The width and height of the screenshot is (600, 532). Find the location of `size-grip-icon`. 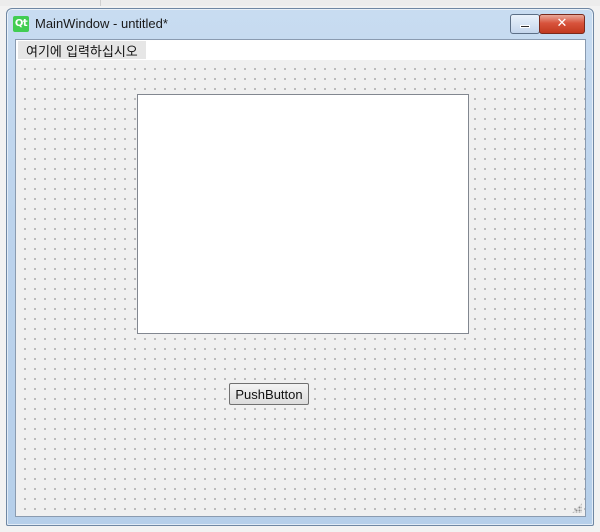

size-grip-icon is located at coordinates (577, 508).